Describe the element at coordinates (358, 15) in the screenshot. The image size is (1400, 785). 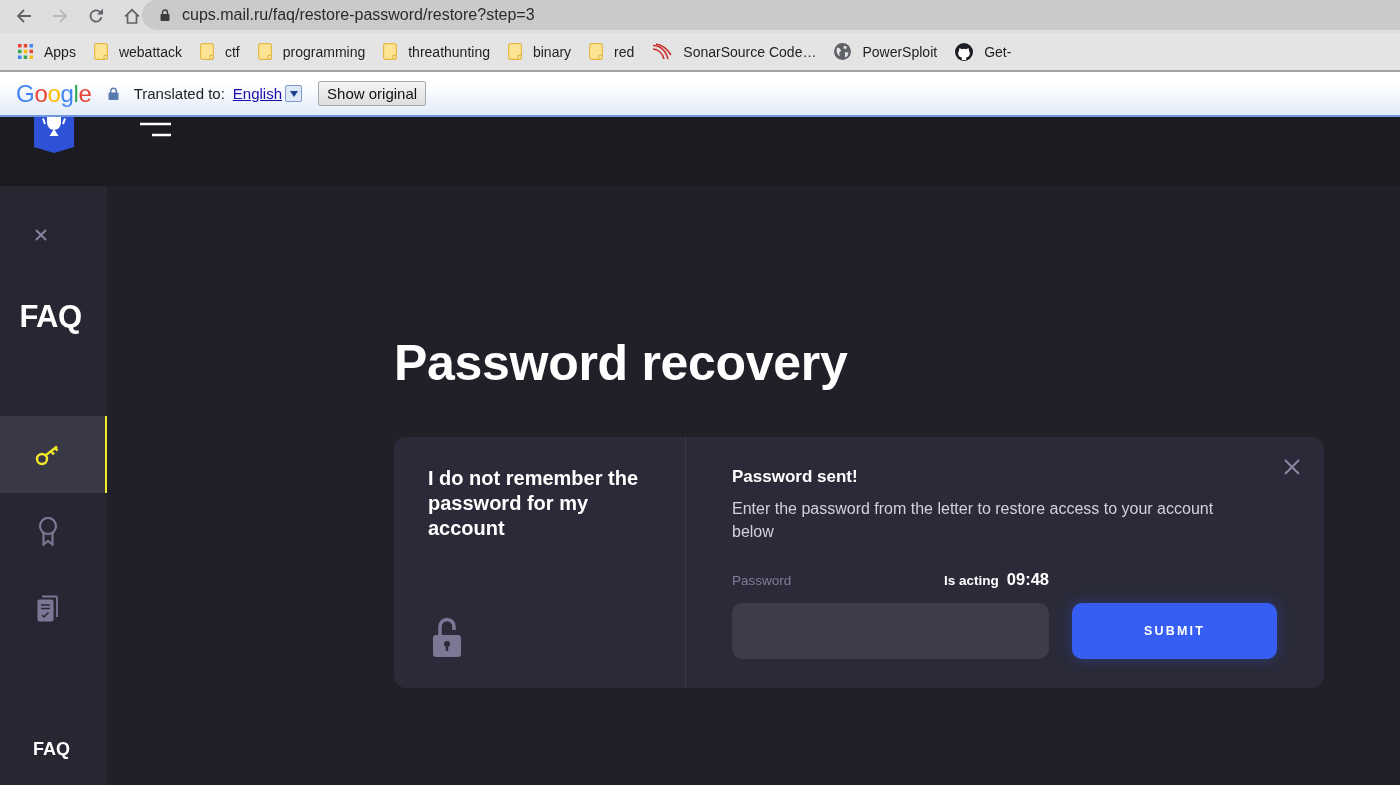
I see `url-text: cups.mail.ru/faq/restore-password/restore?step=3` at that location.